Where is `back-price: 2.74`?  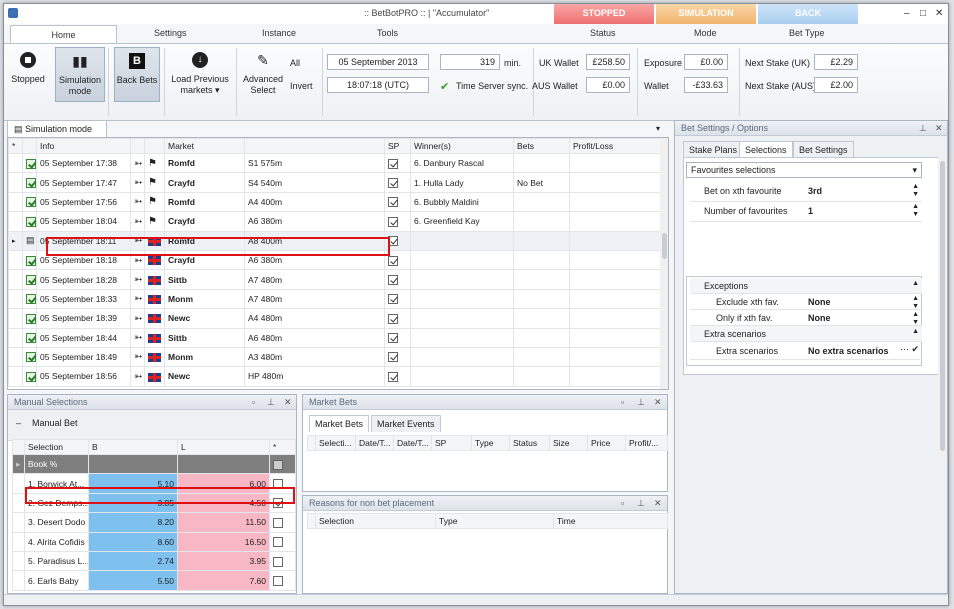 back-price: 2.74 is located at coordinates (133, 561).